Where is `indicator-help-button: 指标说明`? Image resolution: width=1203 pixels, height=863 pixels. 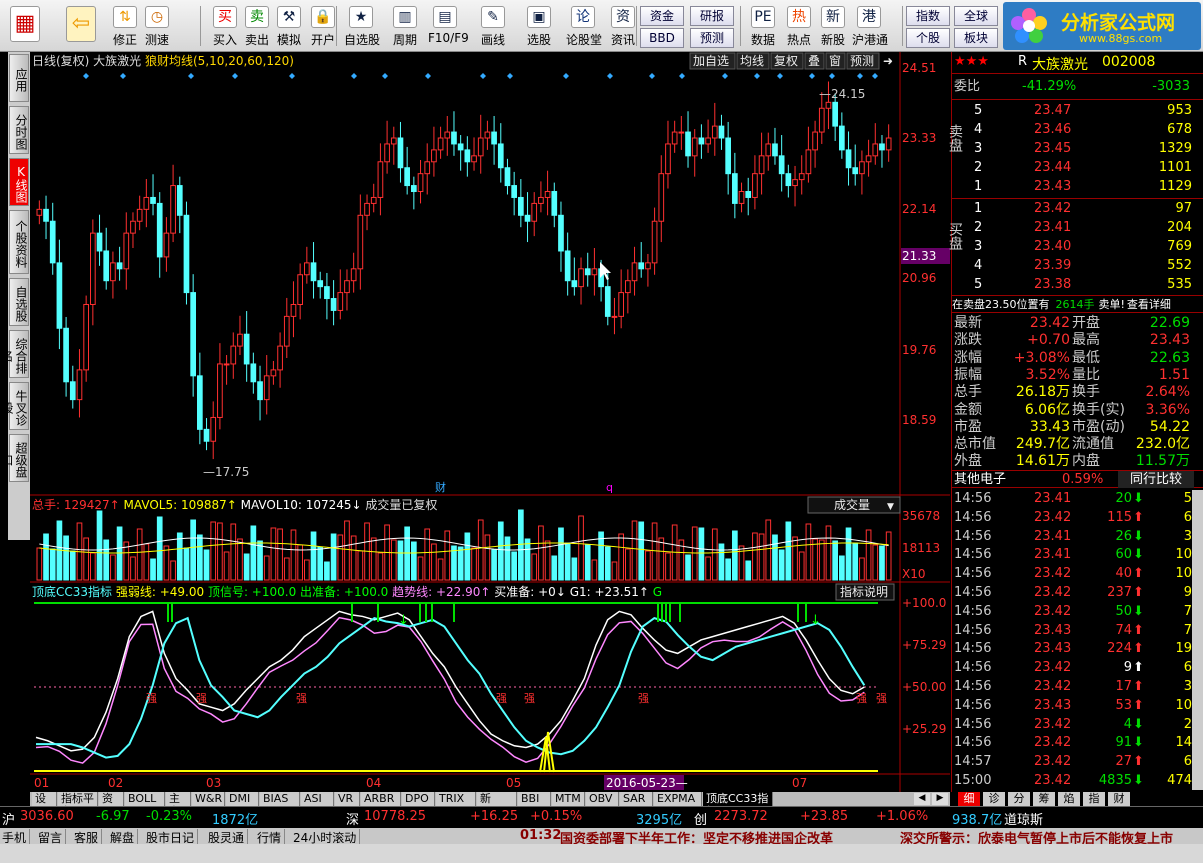
indicator-help-button: 指标说明 is located at coordinates (865, 592).